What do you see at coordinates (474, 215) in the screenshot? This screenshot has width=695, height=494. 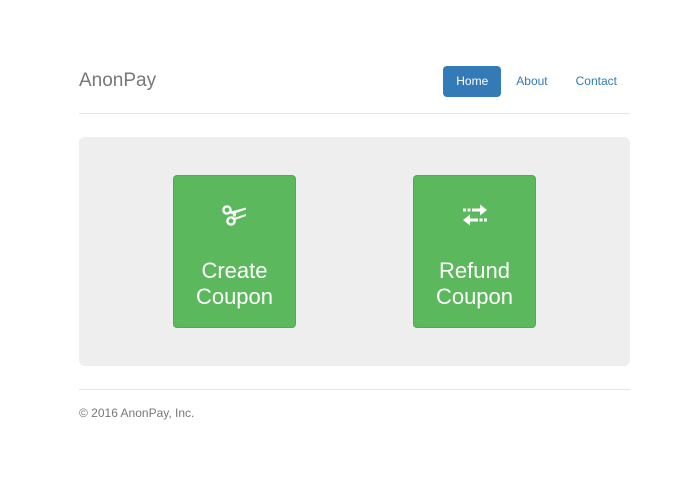 I see `transfer-arrows-icon` at bounding box center [474, 215].